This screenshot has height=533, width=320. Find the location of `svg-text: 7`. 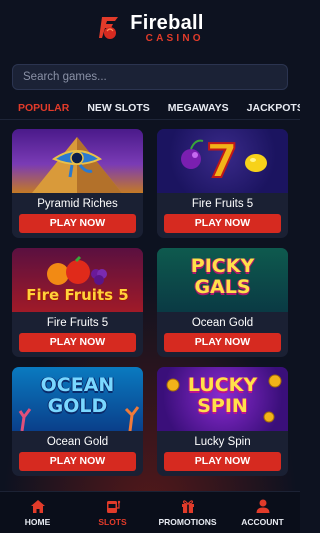

svg-text: 7 is located at coordinates (222, 161).